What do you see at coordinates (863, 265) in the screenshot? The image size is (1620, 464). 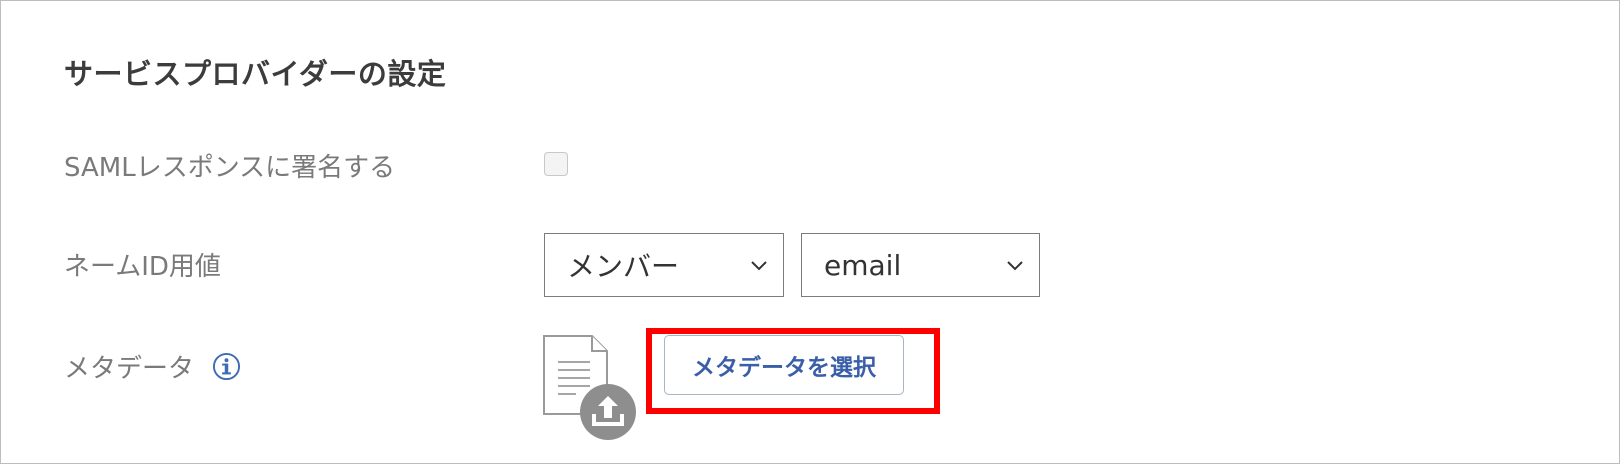 I see `name-id-attribute-value: email` at bounding box center [863, 265].